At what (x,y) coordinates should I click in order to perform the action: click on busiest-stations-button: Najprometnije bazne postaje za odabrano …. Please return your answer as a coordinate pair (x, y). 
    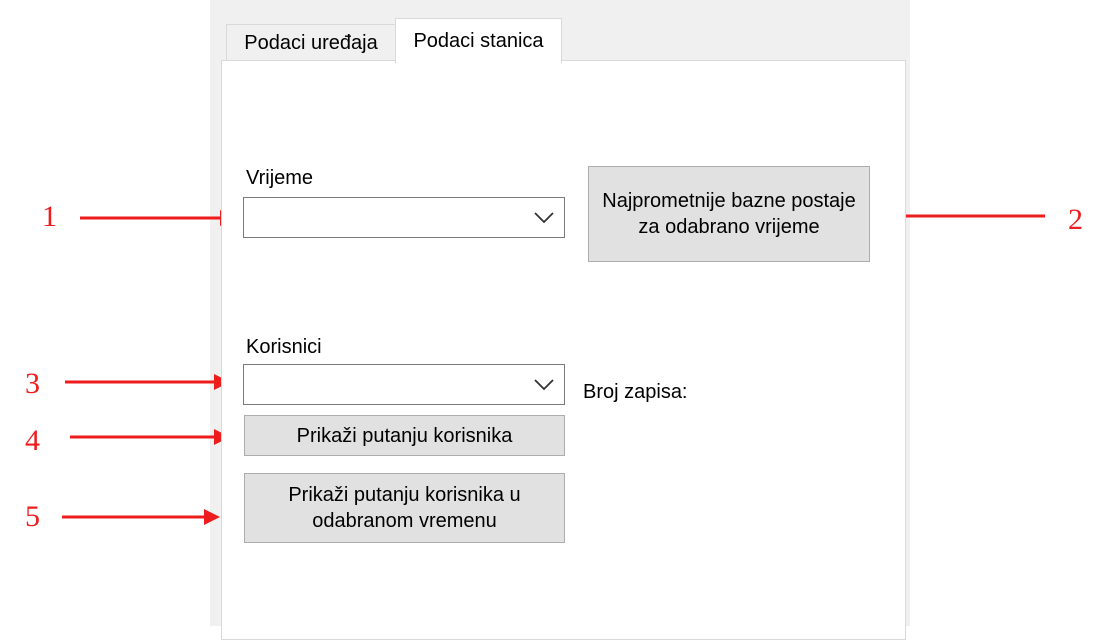
    Looking at the image, I should click on (729, 214).